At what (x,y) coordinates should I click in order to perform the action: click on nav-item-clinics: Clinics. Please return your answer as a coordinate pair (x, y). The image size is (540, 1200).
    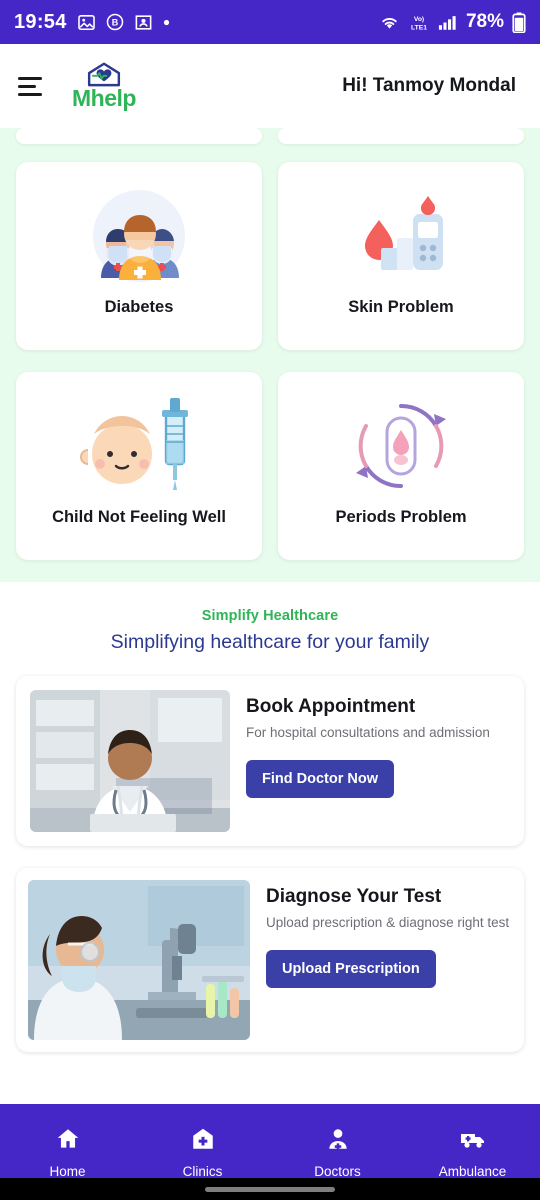
    Looking at the image, I should click on (202, 1152).